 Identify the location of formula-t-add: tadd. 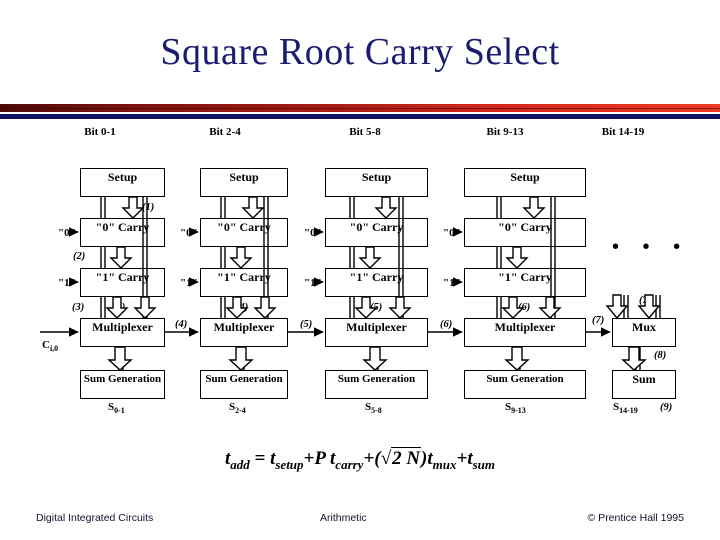
(237, 460).